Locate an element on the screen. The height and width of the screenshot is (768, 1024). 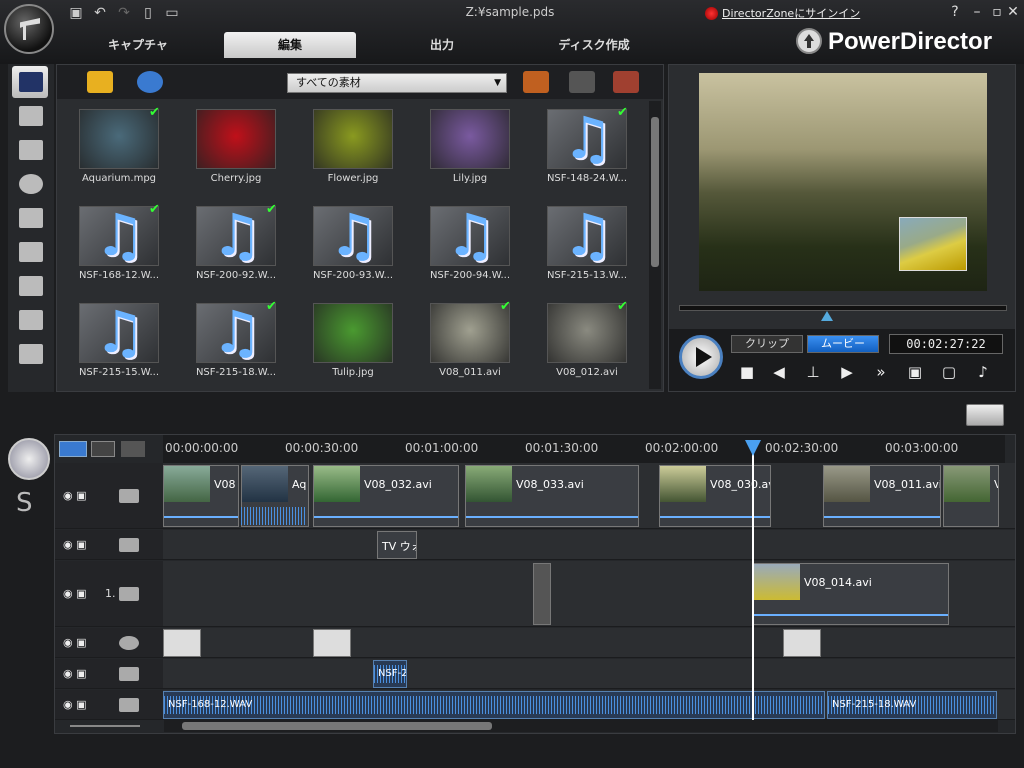
timeline-voice-clip: NSF-2 is located at coordinates (390, 674).